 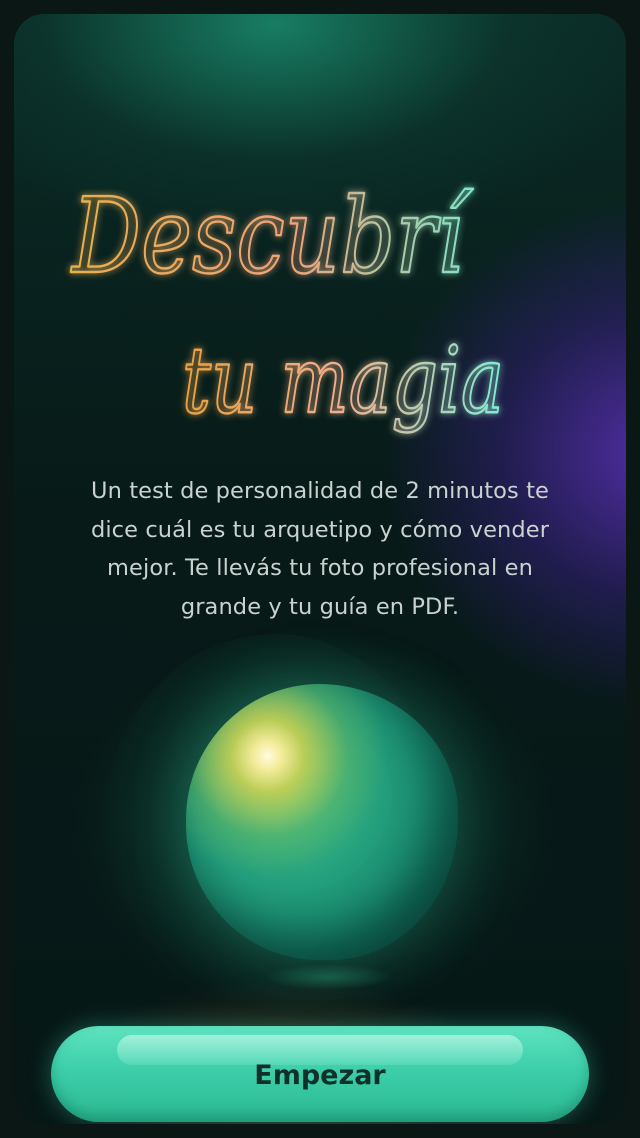 I want to click on start-button: Empezar, so click(x=320, y=1074).